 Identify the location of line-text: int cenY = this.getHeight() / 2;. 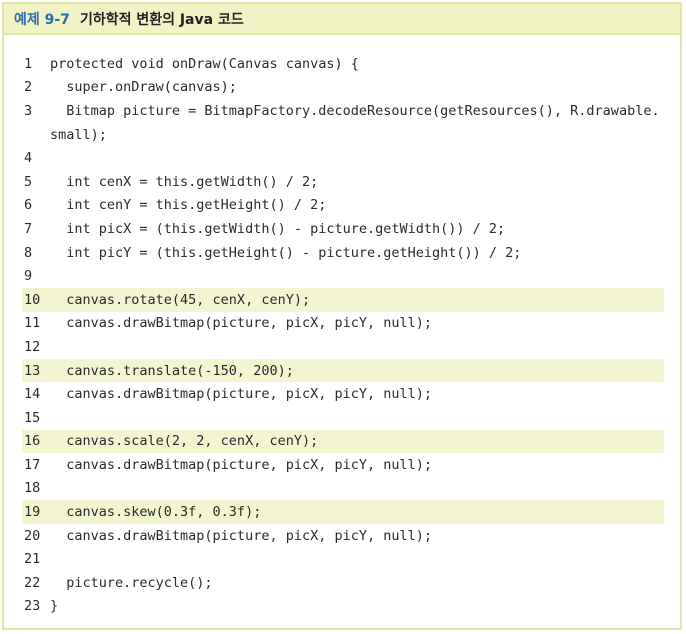
(188, 205).